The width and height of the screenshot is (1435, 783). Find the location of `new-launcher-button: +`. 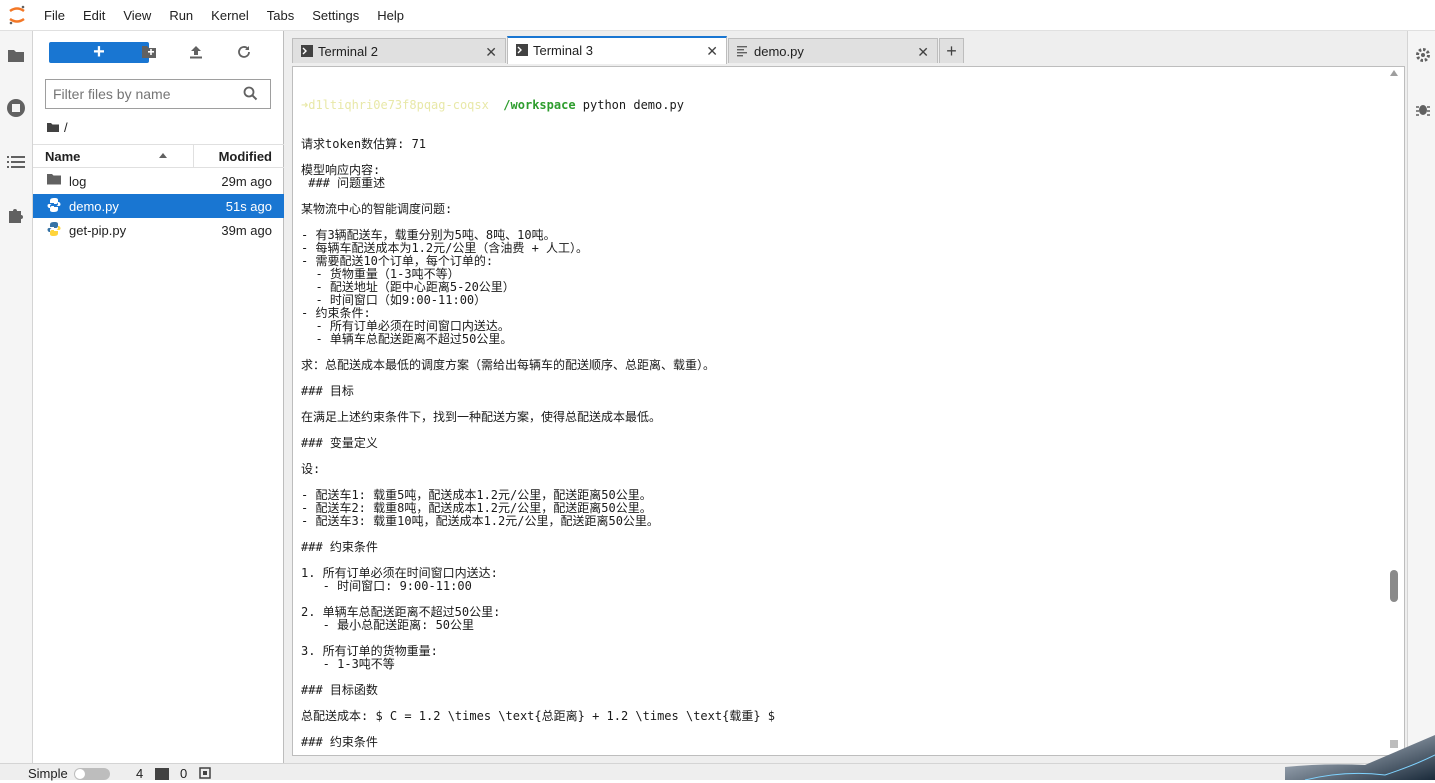

new-launcher-button: + is located at coordinates (99, 52).